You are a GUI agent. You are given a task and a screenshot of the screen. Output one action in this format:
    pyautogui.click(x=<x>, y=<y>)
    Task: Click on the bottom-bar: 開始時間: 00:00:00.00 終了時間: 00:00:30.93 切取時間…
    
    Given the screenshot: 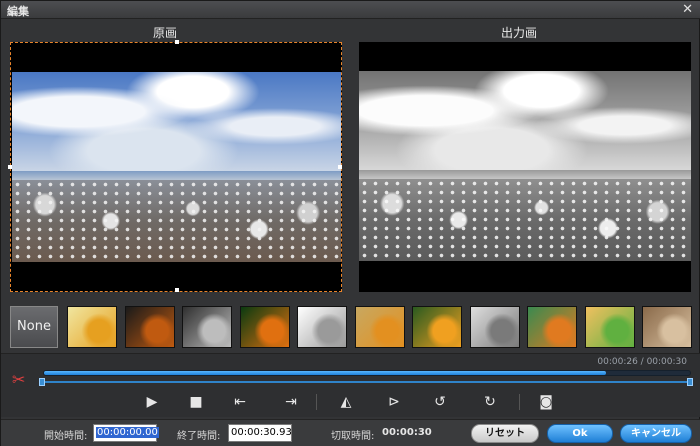 What is the action you would take?
    pyautogui.click(x=350, y=432)
    